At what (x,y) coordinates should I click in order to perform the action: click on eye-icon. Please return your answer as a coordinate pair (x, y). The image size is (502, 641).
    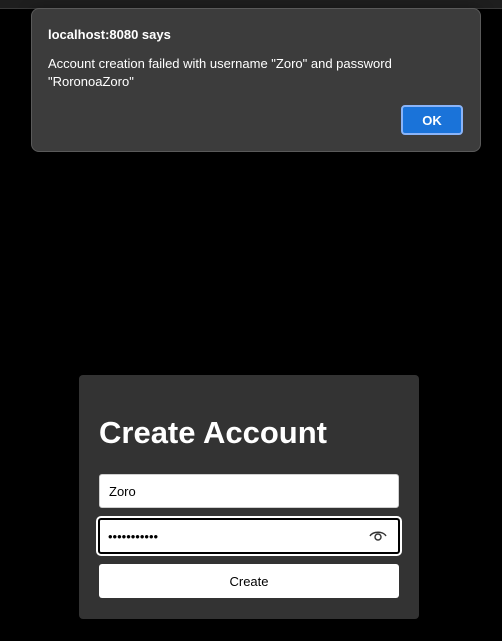
    Looking at the image, I should click on (378, 536).